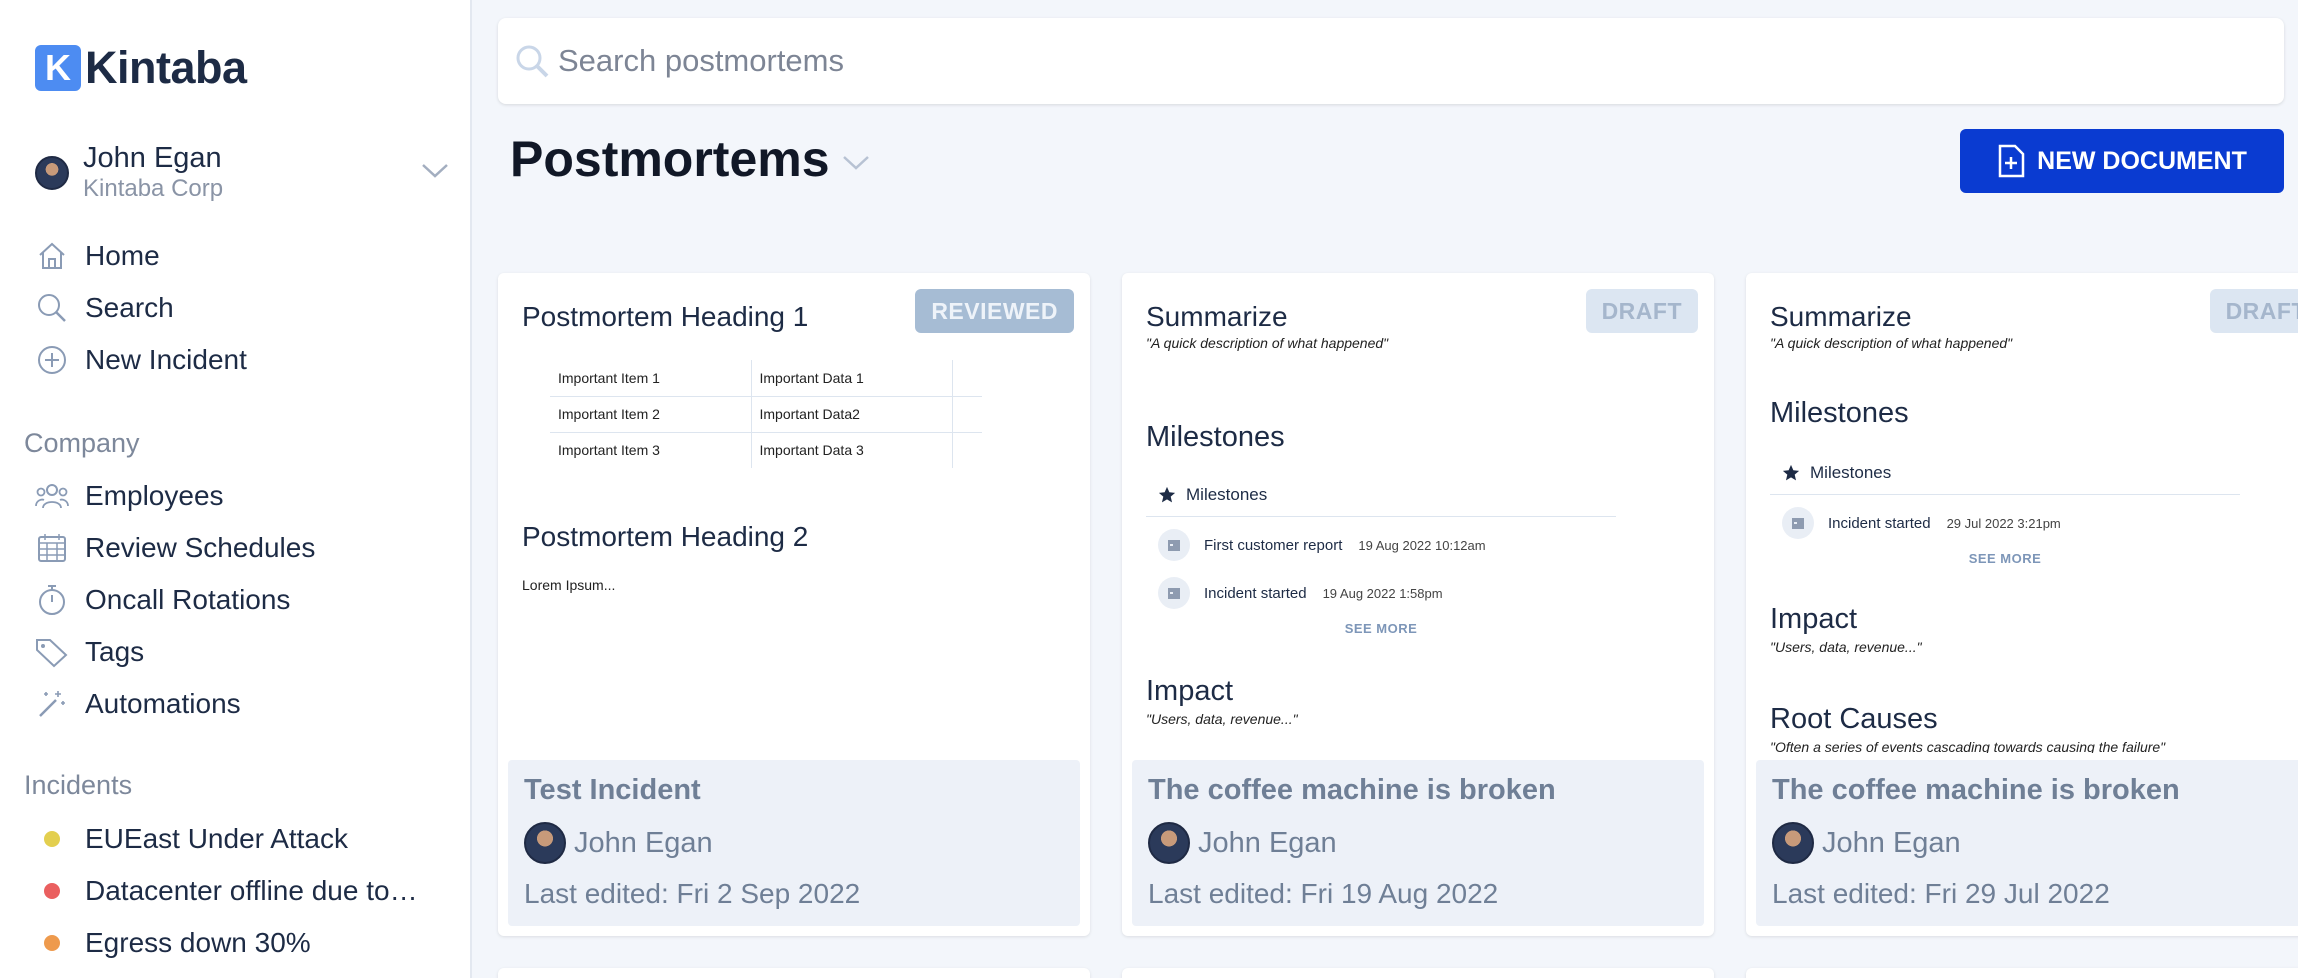  Describe the element at coordinates (1215, 437) in the screenshot. I see `preview-heading: Milestones` at that location.